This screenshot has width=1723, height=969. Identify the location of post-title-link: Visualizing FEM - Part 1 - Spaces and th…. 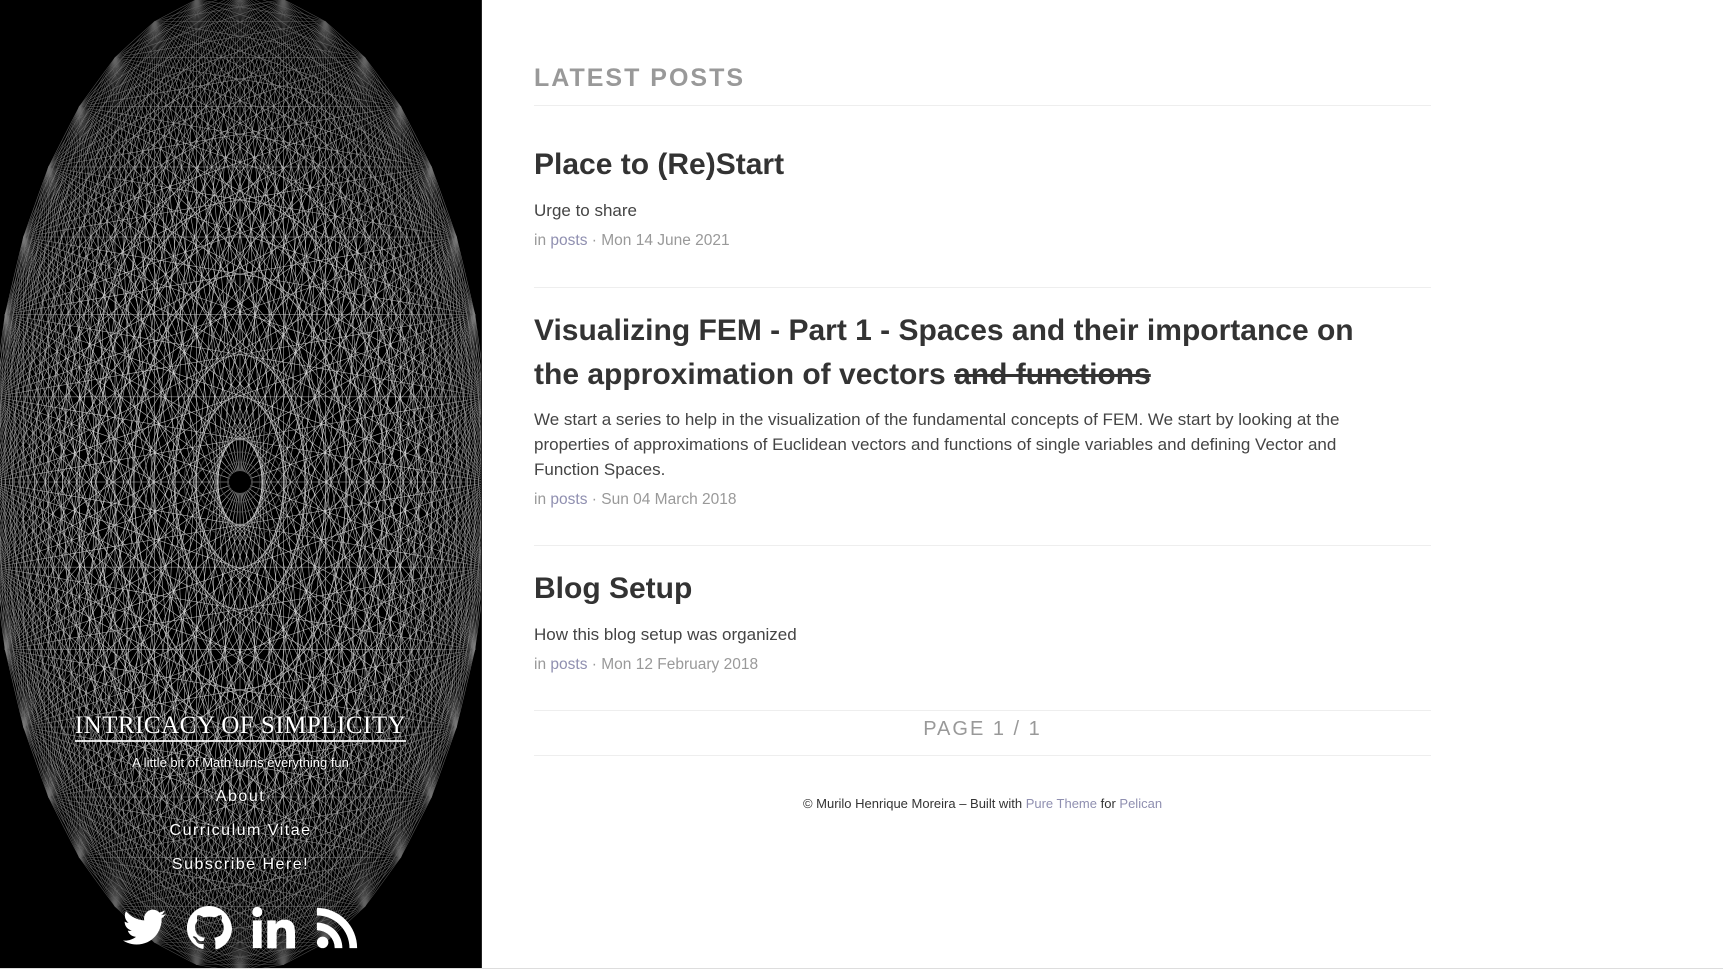
(964, 353).